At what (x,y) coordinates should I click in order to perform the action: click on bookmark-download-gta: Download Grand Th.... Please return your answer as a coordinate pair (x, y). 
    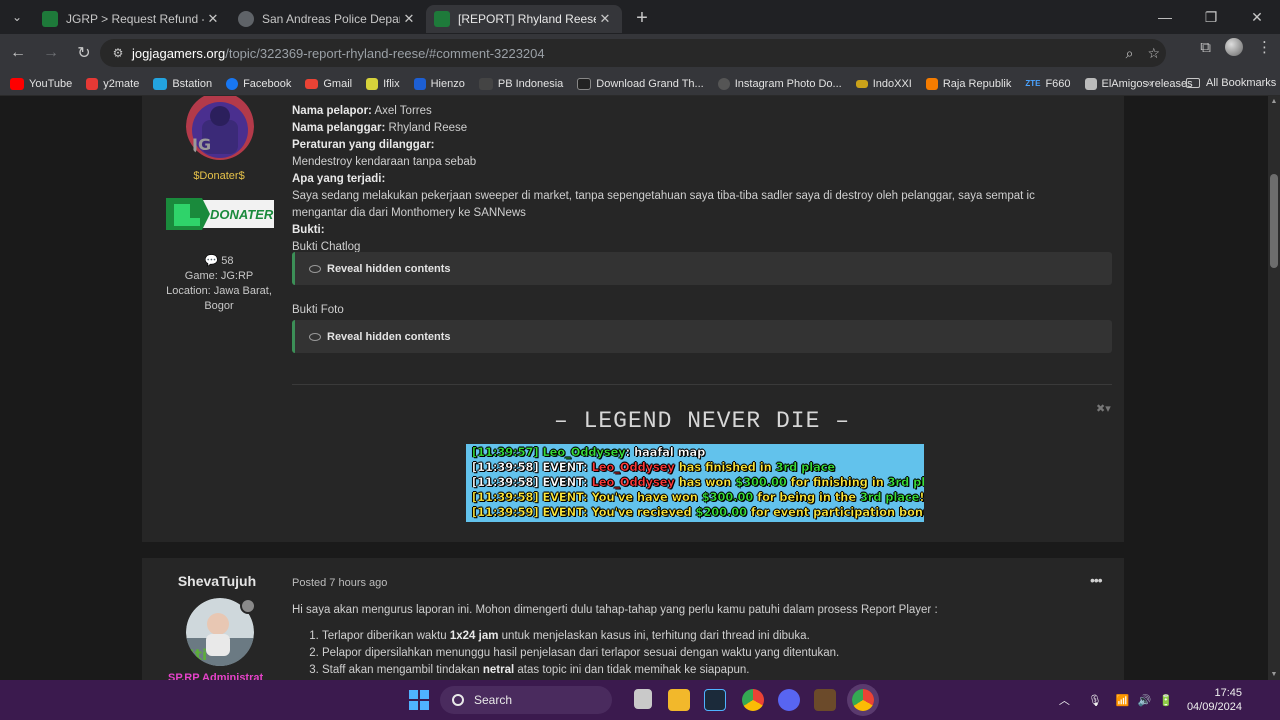
    Looking at the image, I should click on (640, 83).